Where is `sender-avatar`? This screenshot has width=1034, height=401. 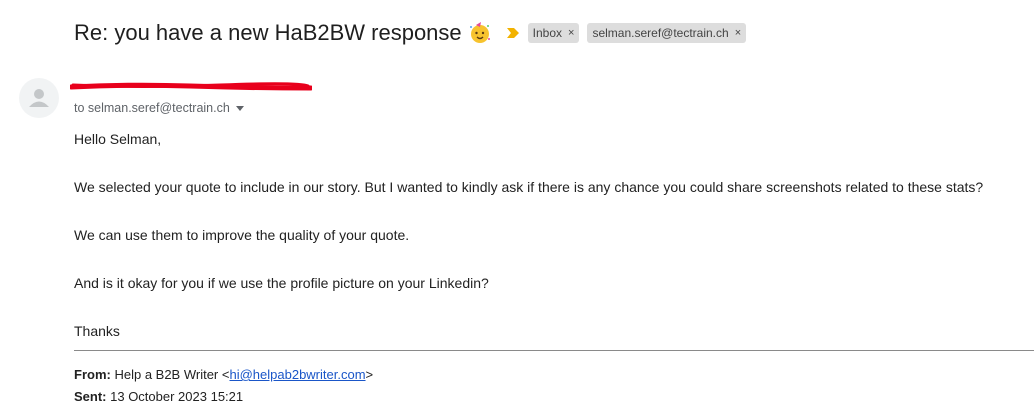 sender-avatar is located at coordinates (39, 98).